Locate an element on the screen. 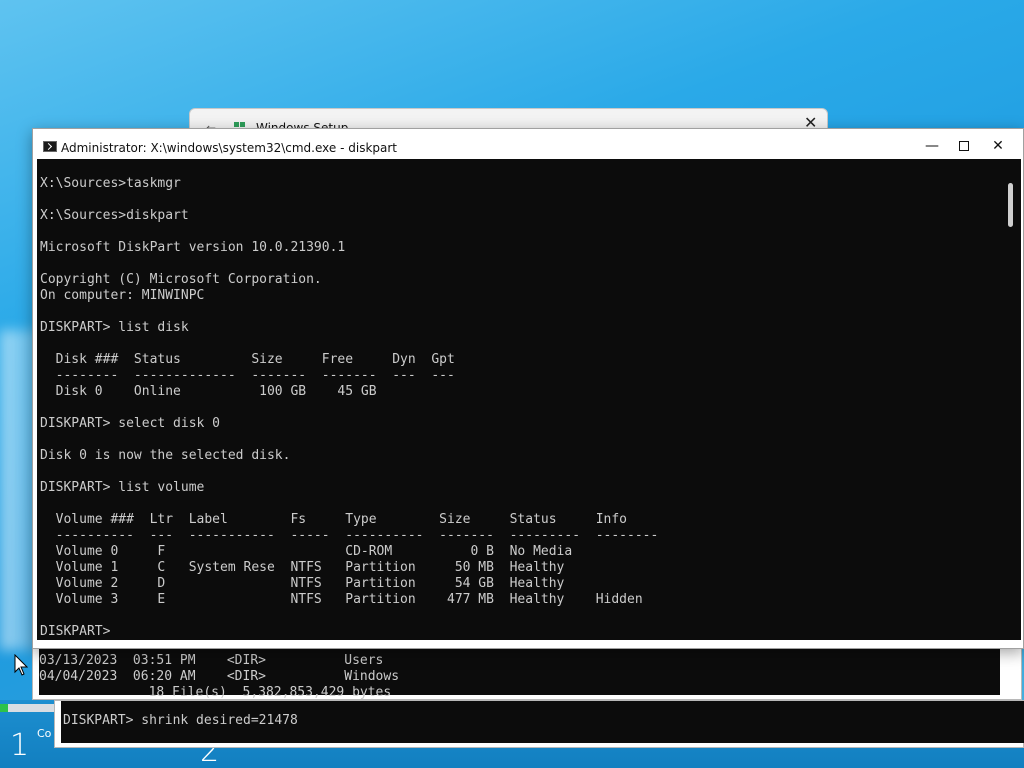 Image resolution: width=1024 pixels, height=768 pixels. setup-step-1-number: 1 is located at coordinates (20, 745).